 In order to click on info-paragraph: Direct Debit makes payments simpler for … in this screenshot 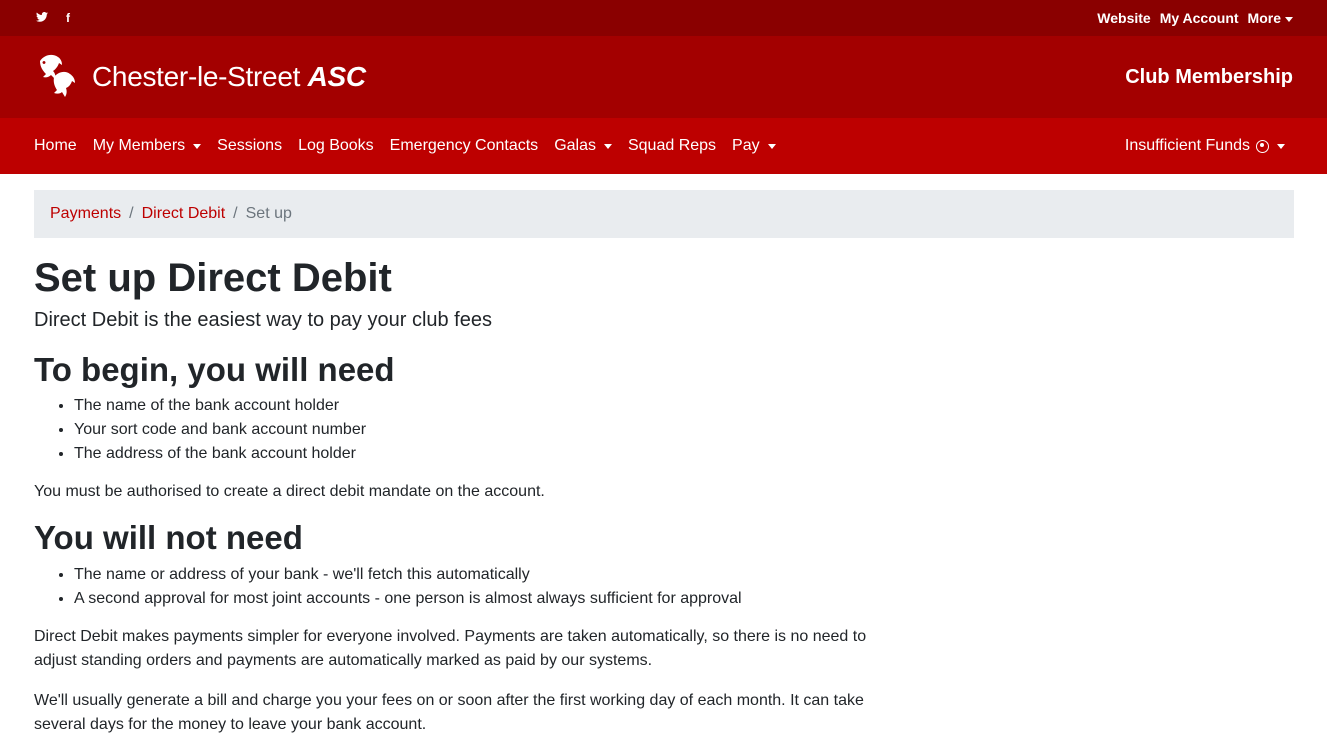, I will do `click(450, 648)`.